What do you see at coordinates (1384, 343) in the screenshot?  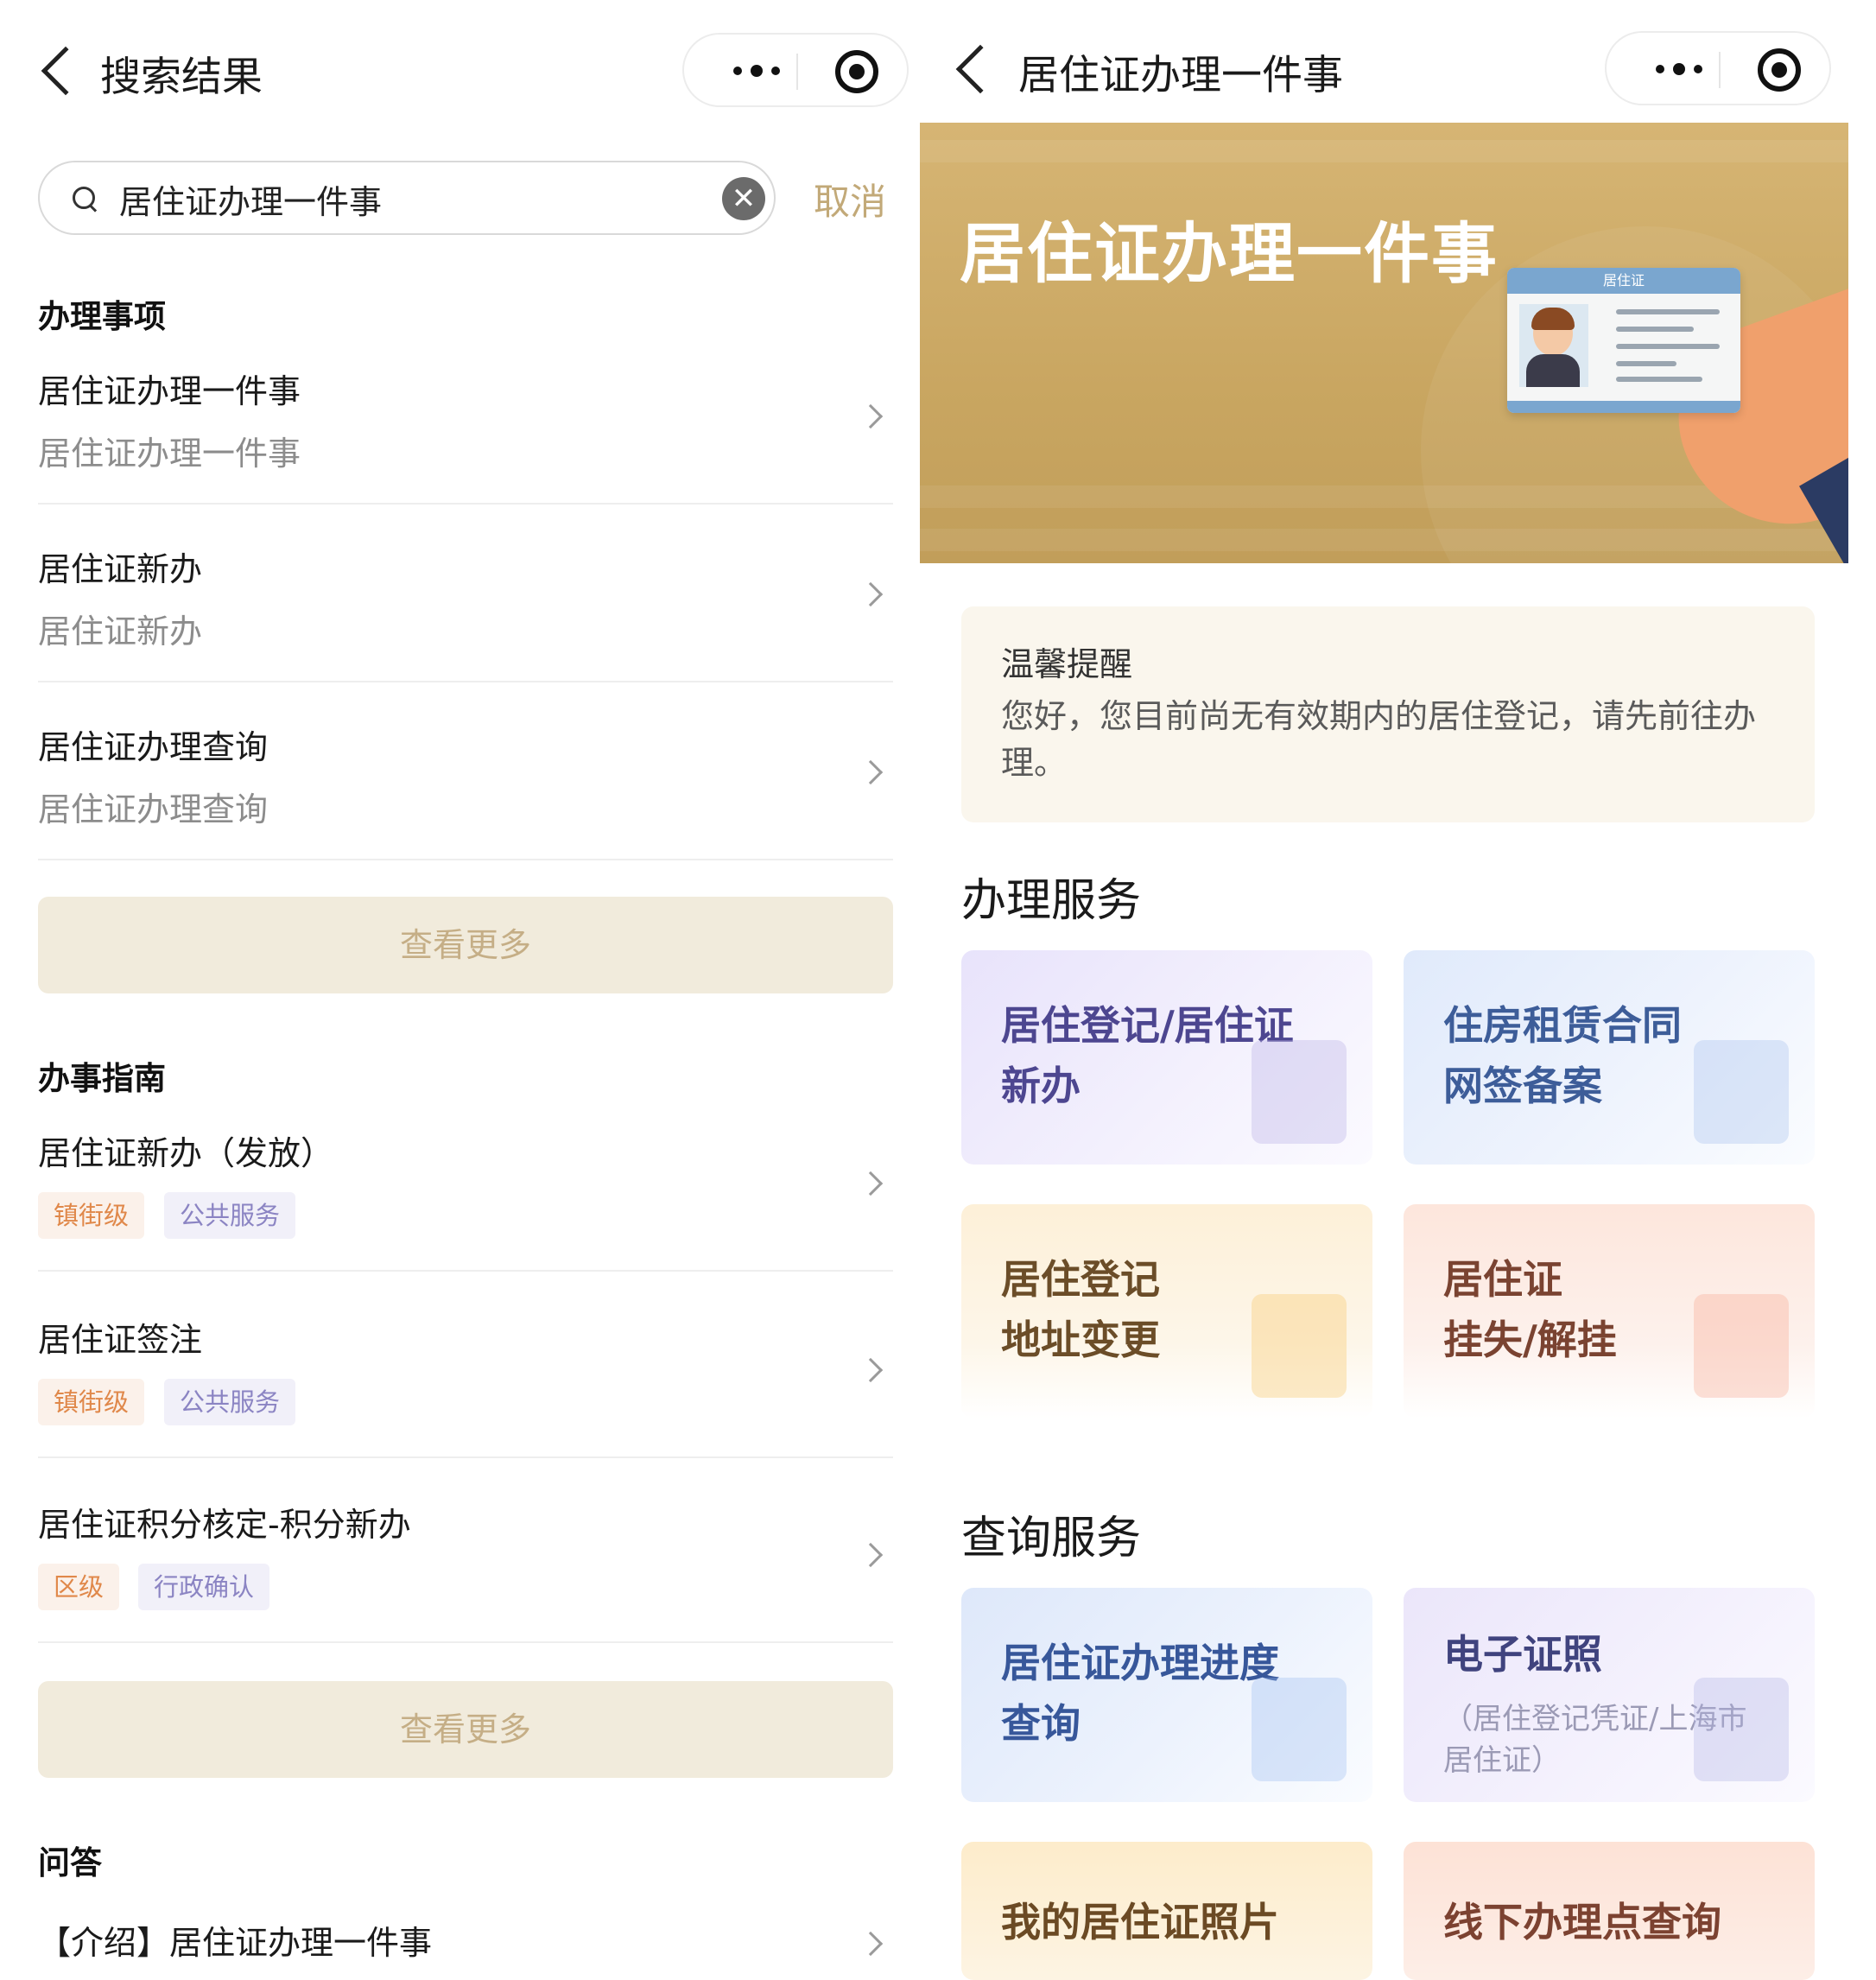 I see `hero-banner: 居住证办理一件事 居住证` at bounding box center [1384, 343].